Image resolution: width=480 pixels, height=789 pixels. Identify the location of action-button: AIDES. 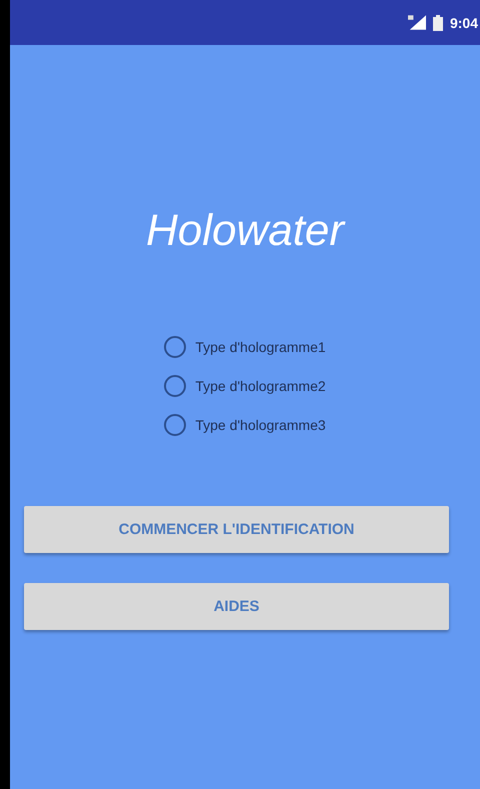
(236, 606).